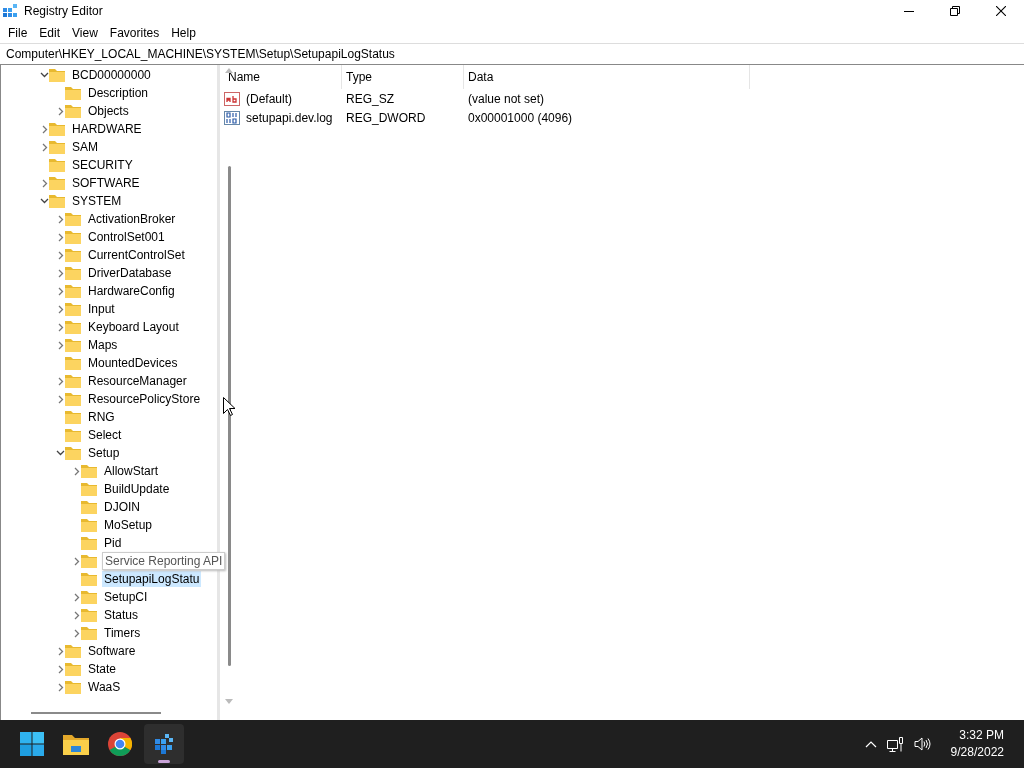 This screenshot has width=1024, height=768. Describe the element at coordinates (97, 201) in the screenshot. I see `tree-item: SYSTEM` at that location.